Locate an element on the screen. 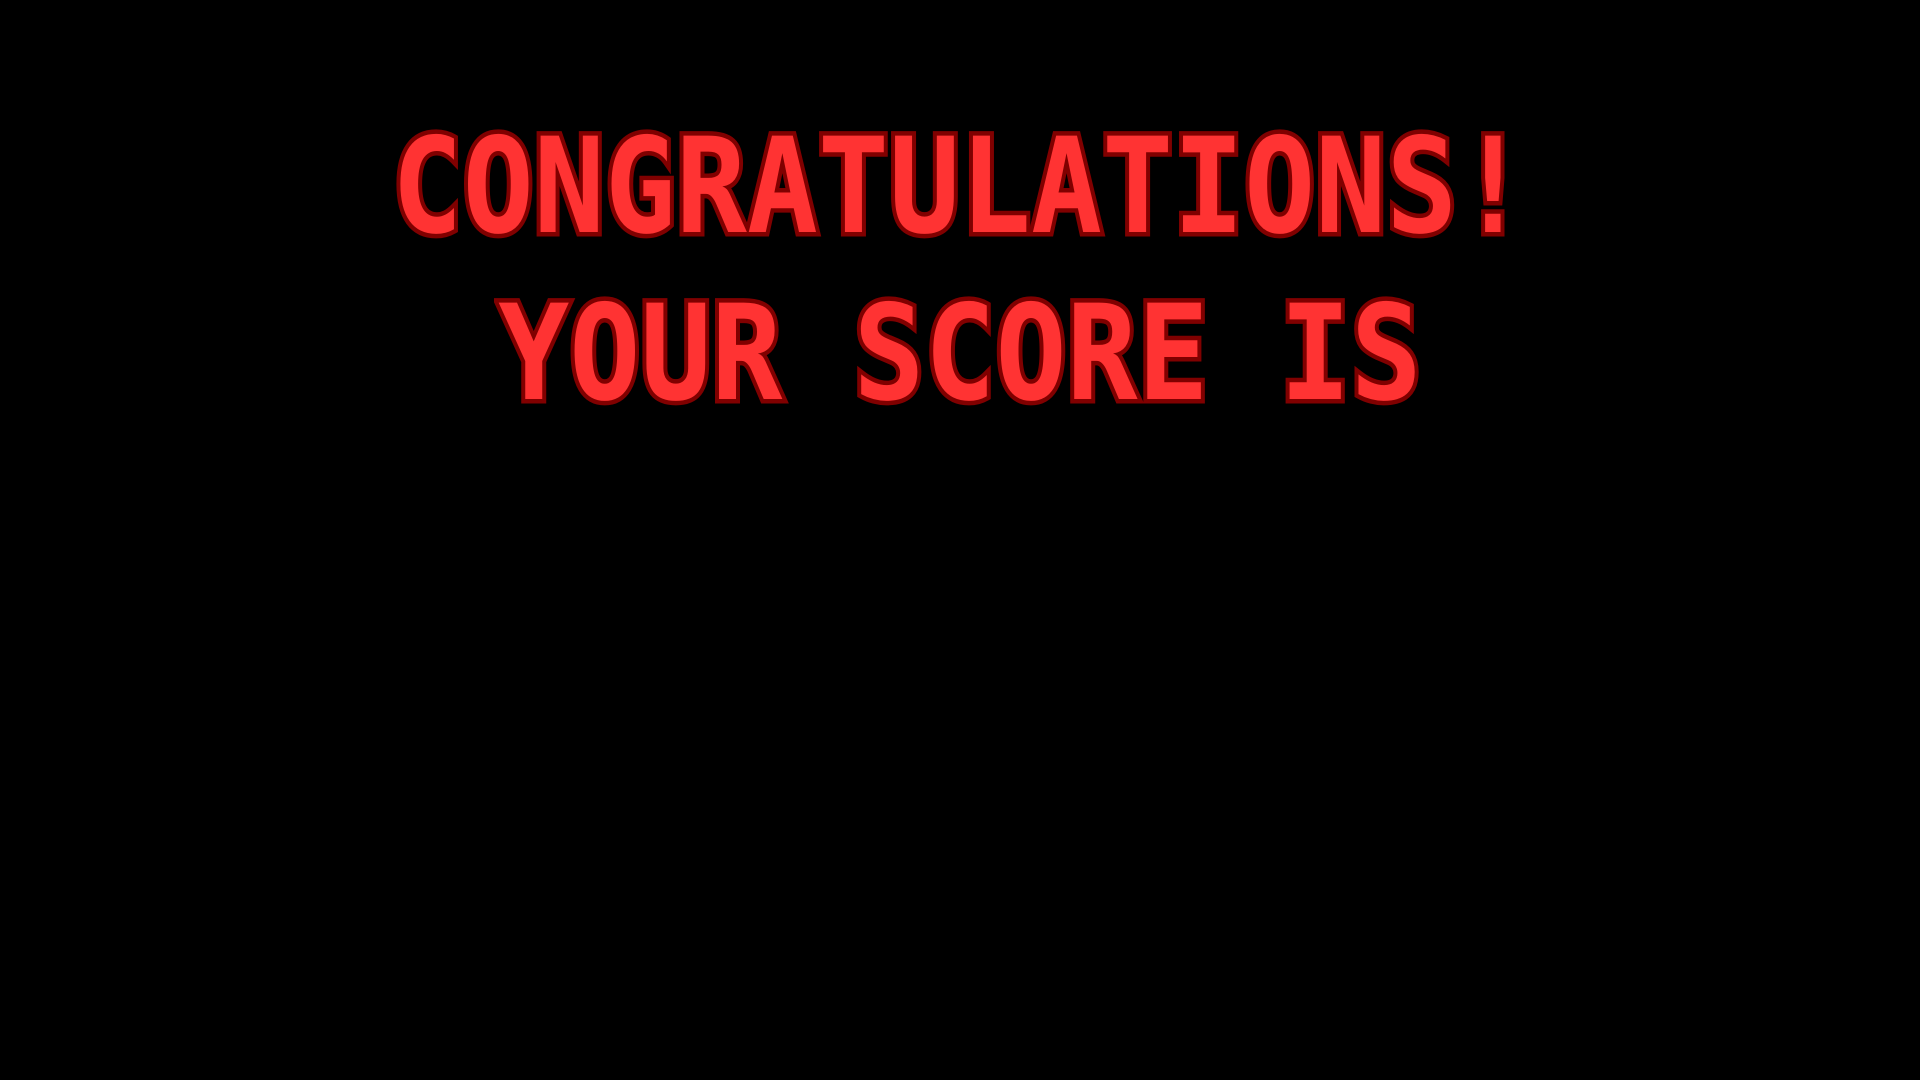  congratulations-heading: CONGRATULATIONS! is located at coordinates (960, 186).